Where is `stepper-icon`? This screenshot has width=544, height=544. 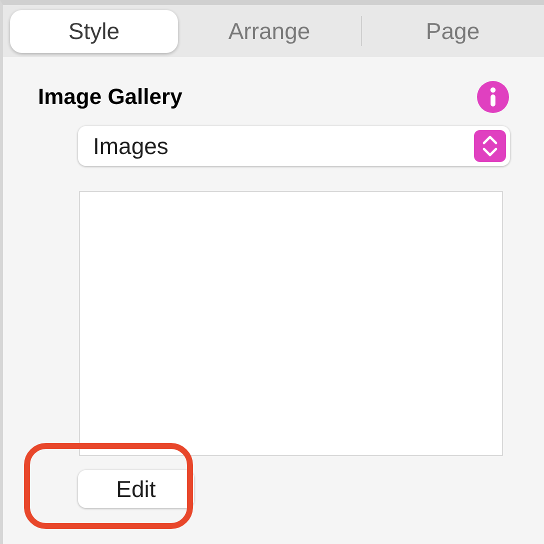
stepper-icon is located at coordinates (490, 146).